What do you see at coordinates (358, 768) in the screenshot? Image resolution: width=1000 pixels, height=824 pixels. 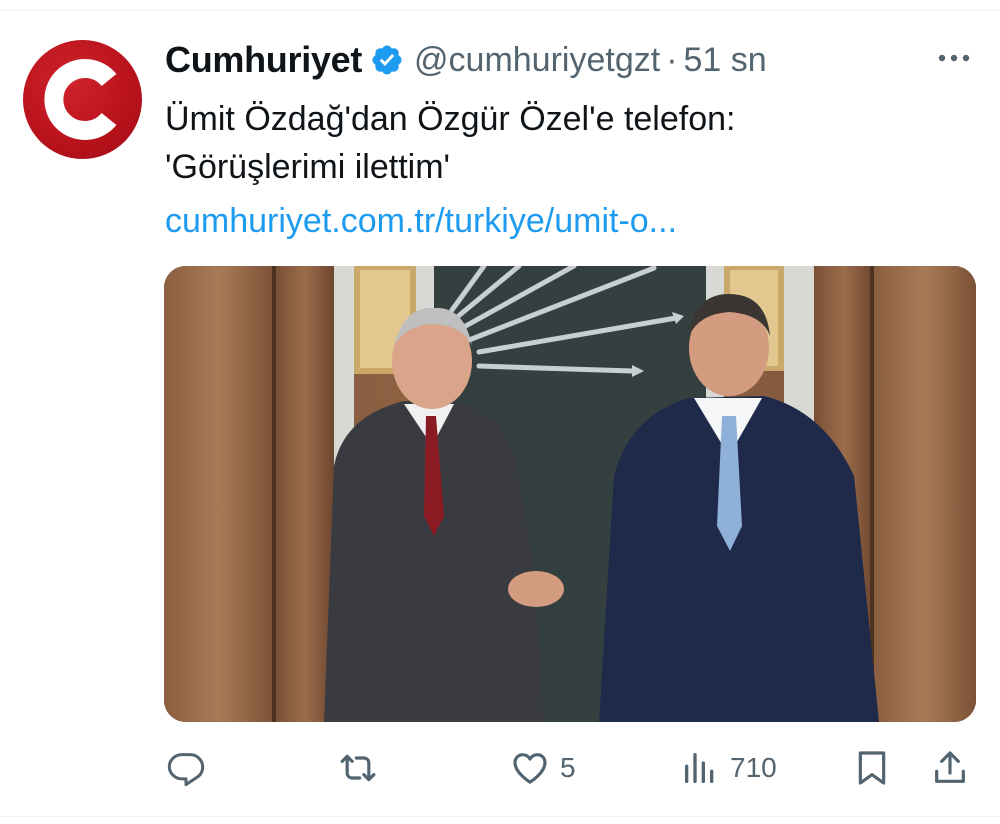 I see `retweet-icon` at bounding box center [358, 768].